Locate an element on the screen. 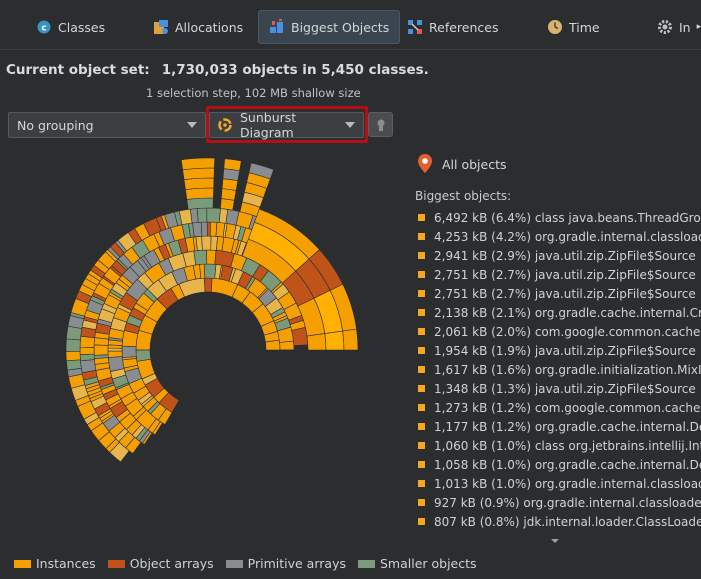 Image resolution: width=701 pixels, height=579 pixels. gear-icon is located at coordinates (665, 27).